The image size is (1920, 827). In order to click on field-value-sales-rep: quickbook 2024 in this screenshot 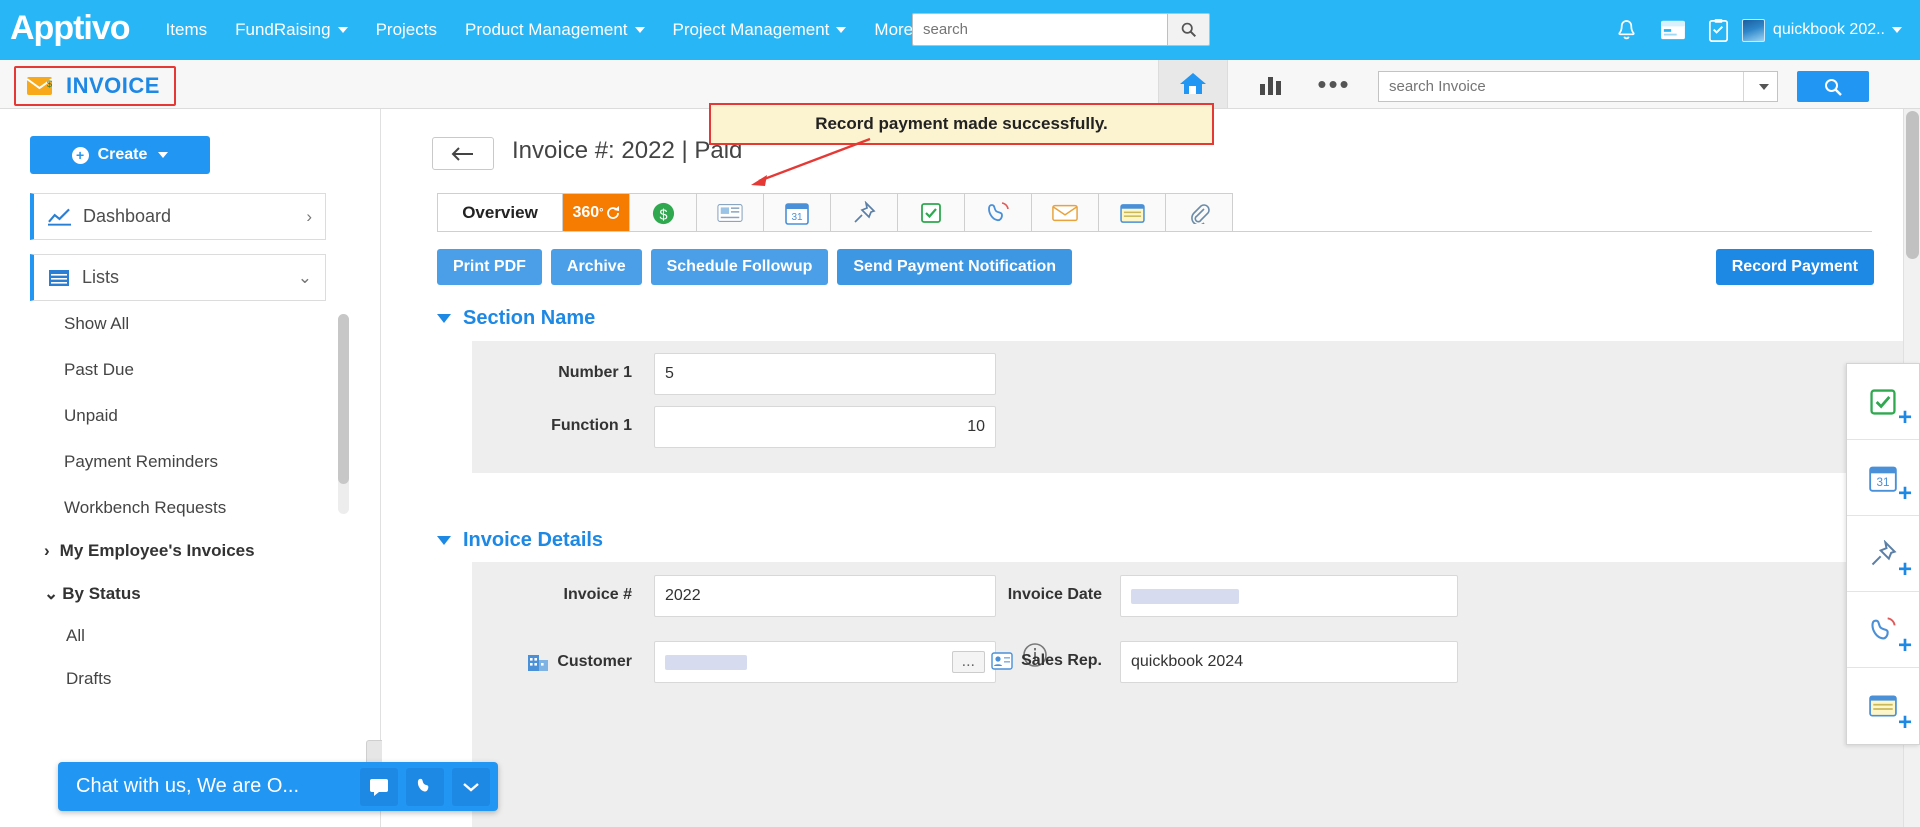, I will do `click(1289, 662)`.